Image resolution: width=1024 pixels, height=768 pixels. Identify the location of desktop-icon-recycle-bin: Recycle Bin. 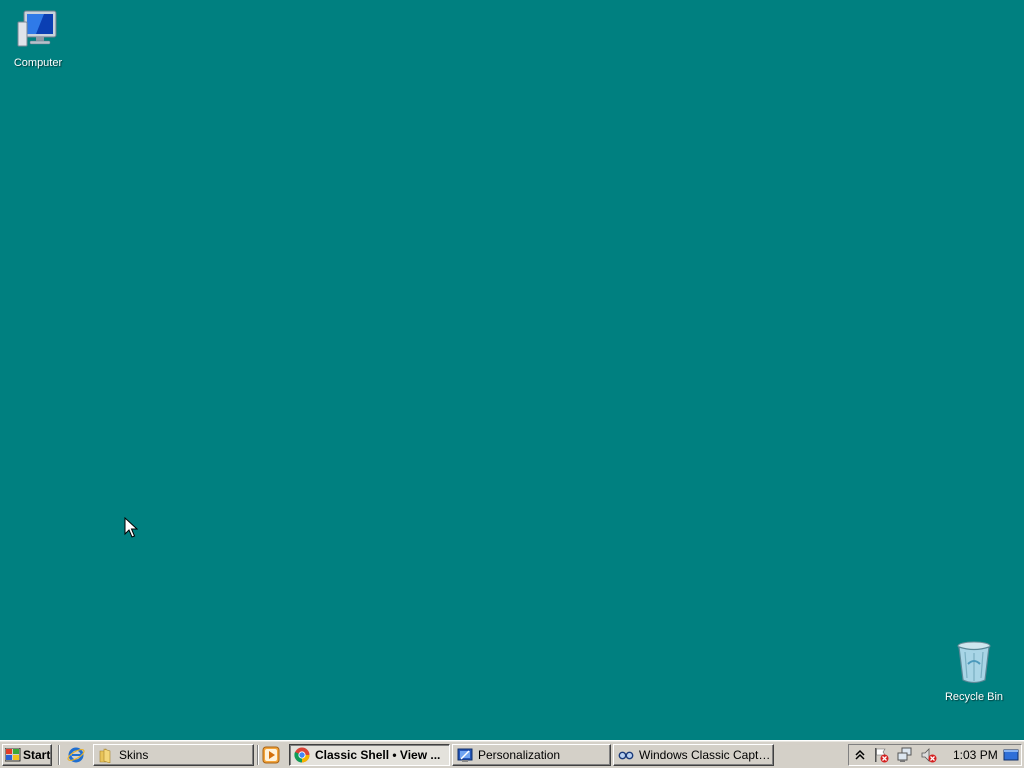
(974, 670).